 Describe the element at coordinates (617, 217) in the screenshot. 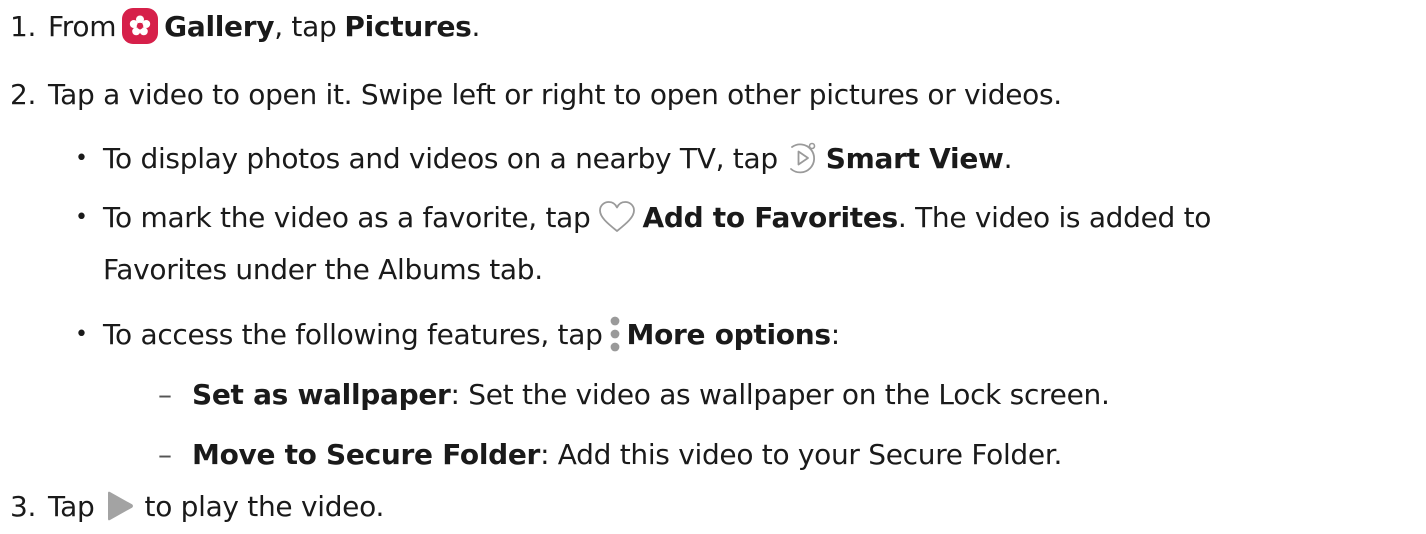

I see `heart-icon` at that location.